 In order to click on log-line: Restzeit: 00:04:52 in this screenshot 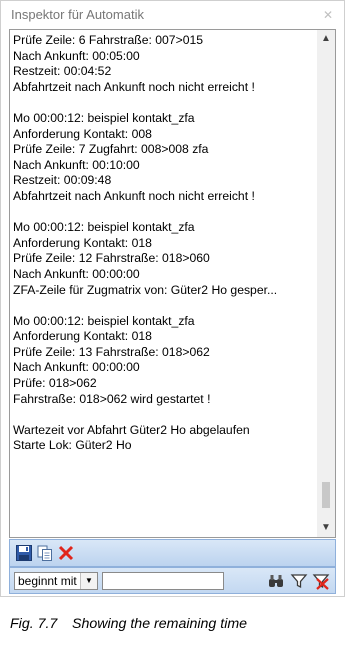, I will do `click(62, 71)`.